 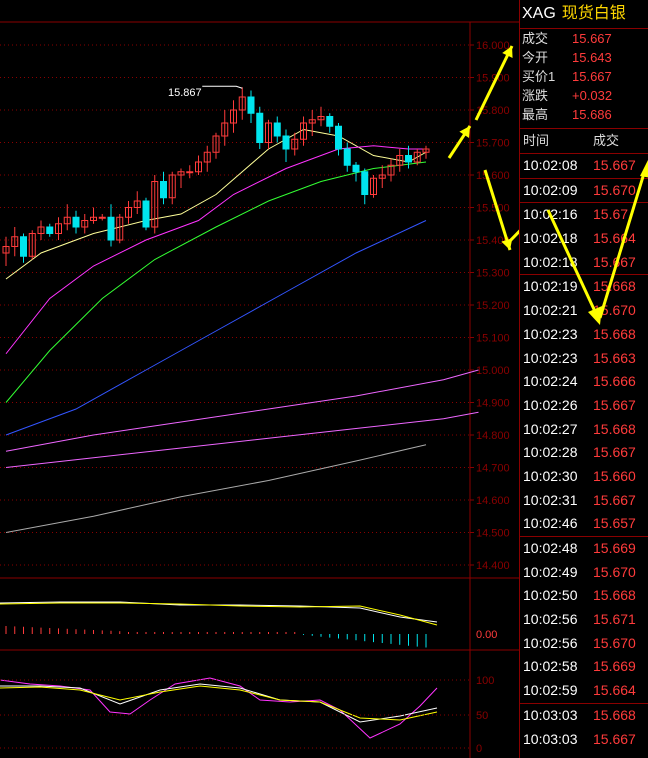 I want to click on tick-time: 10:02:19, so click(x=550, y=286).